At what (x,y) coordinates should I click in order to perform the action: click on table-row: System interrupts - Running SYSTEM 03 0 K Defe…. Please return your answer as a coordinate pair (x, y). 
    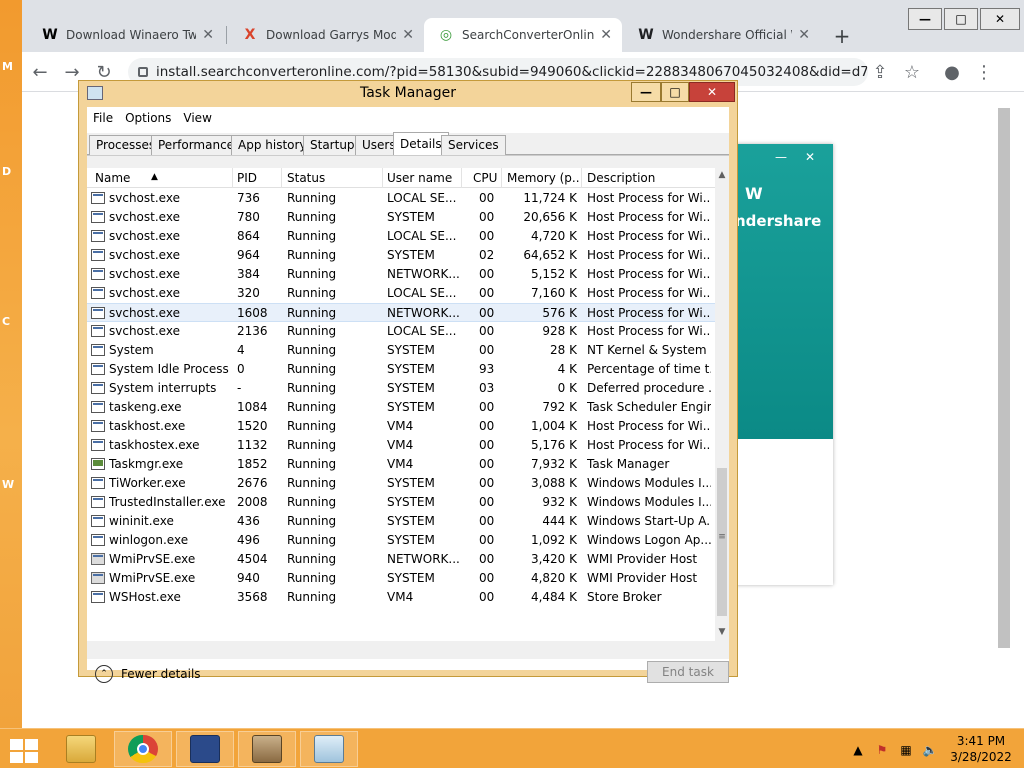
    Looking at the image, I should click on (401, 388).